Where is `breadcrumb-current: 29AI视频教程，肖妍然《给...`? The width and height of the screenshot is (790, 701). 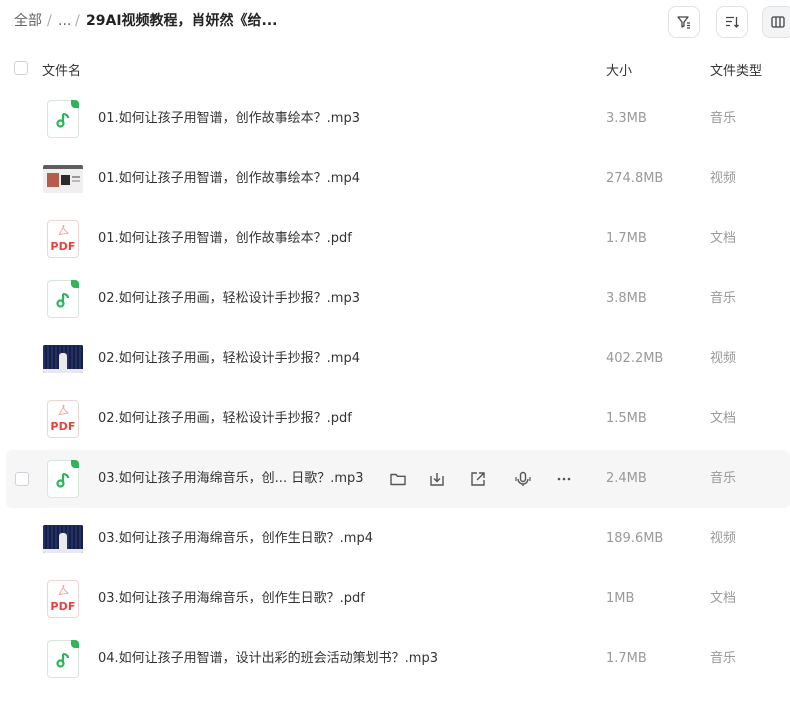
breadcrumb-current: 29AI视频教程，肖妍然《给... is located at coordinates (182, 21).